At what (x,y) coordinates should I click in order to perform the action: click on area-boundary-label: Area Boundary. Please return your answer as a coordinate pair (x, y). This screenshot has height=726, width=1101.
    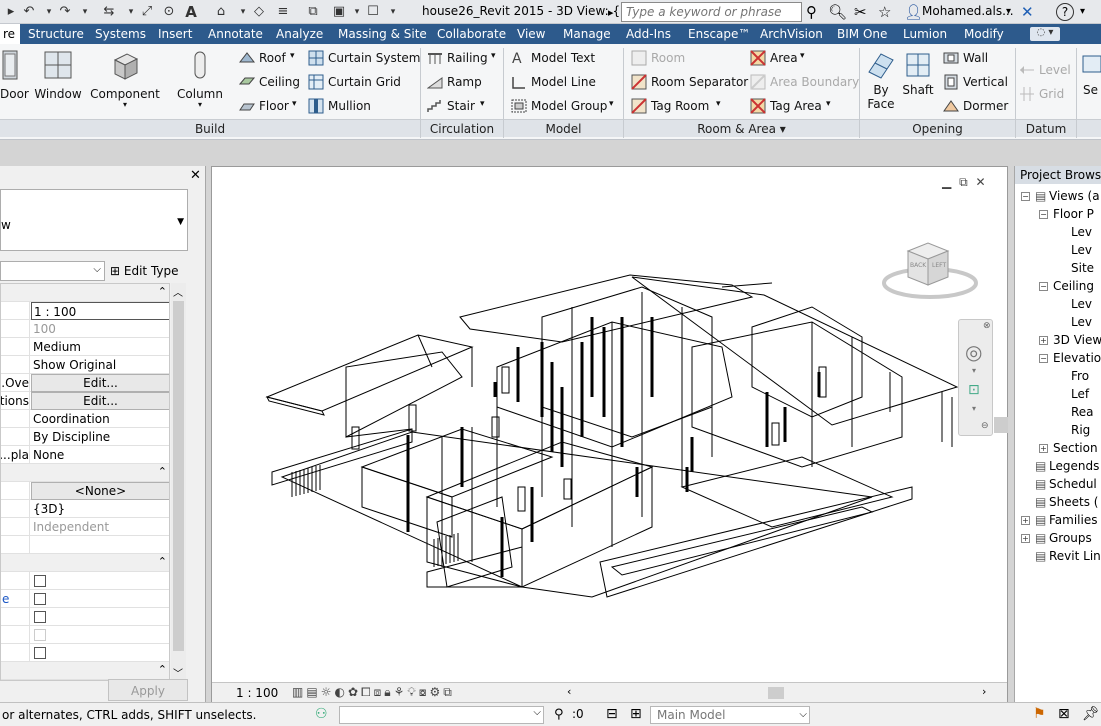
    Looking at the image, I should click on (814, 82).